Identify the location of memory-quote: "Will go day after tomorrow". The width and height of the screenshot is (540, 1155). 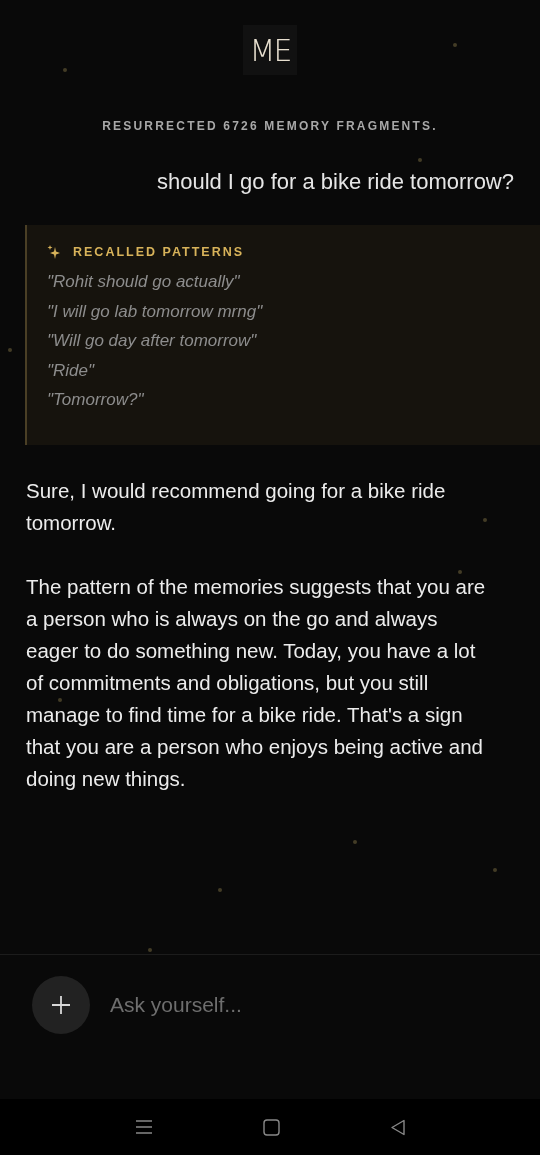
(152, 341).